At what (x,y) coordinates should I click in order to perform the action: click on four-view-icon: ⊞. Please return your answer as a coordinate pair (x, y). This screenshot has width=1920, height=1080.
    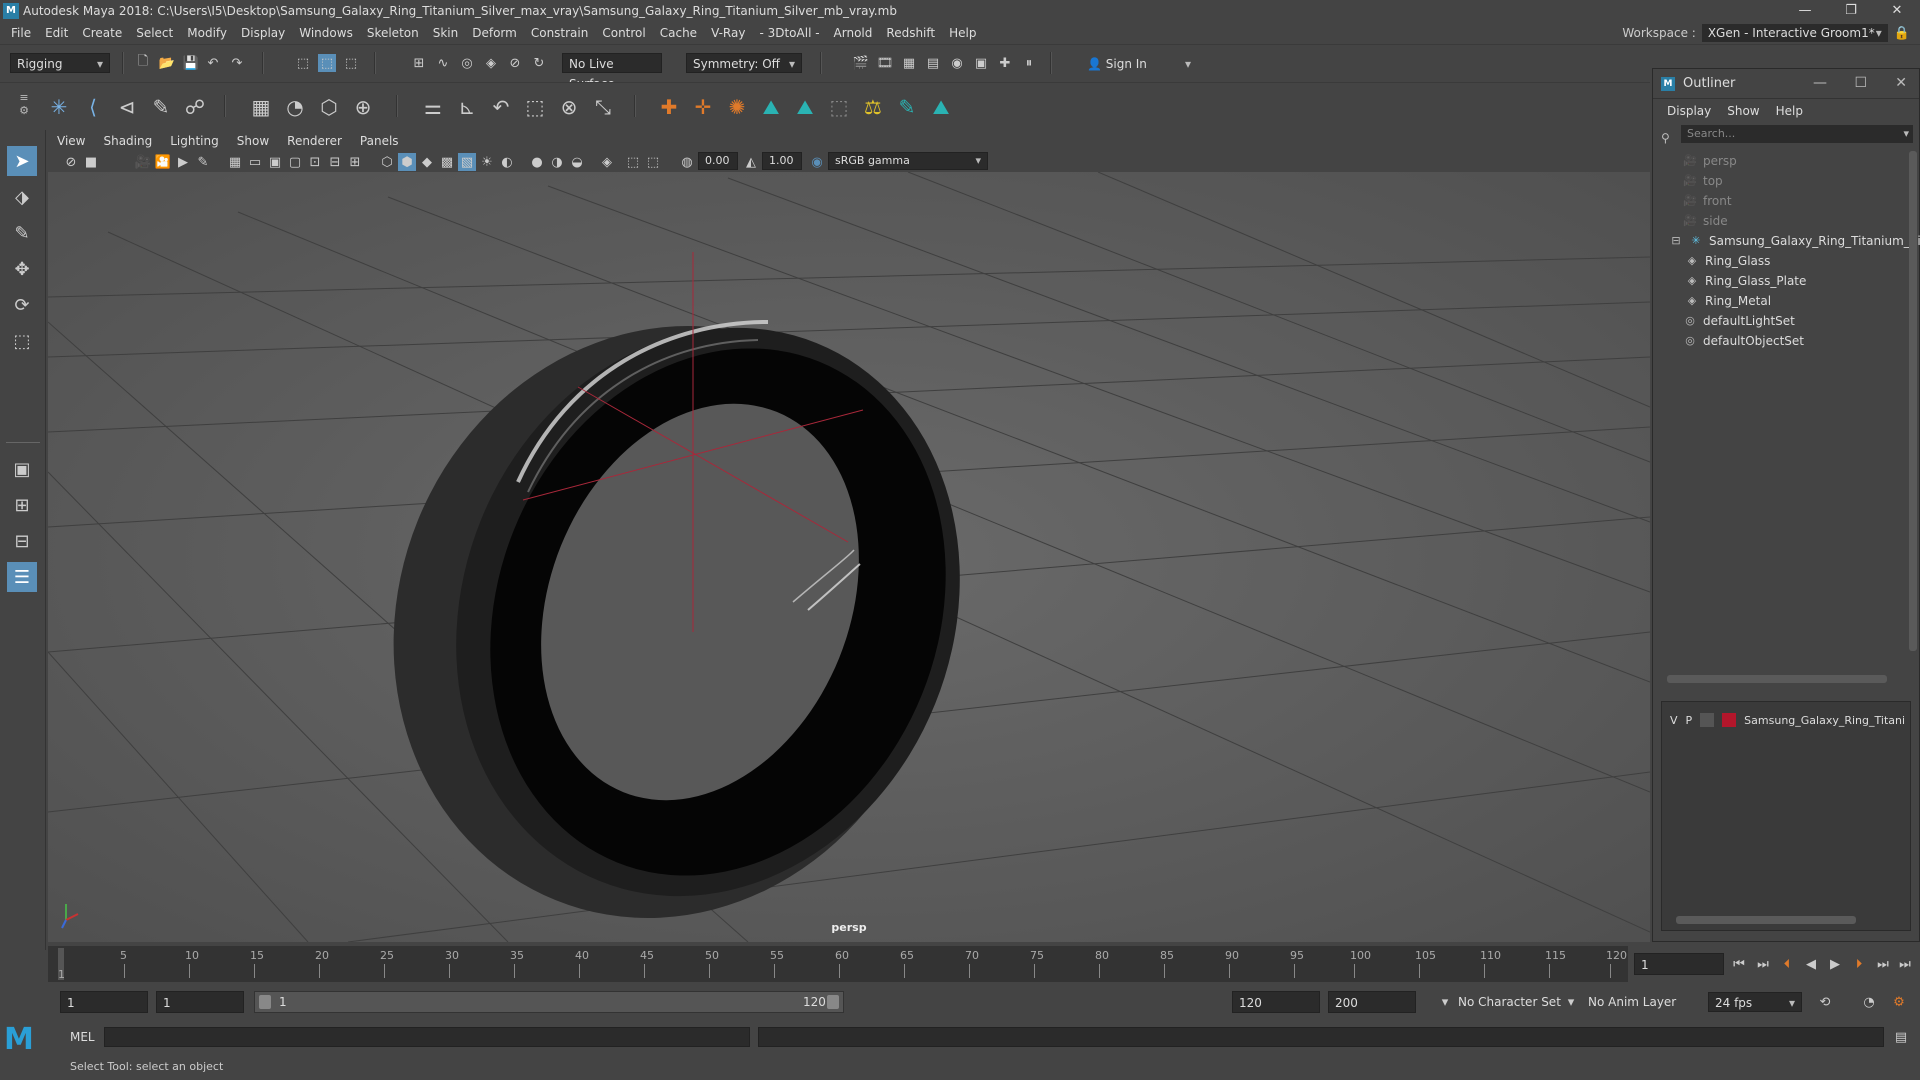
    Looking at the image, I should click on (22, 505).